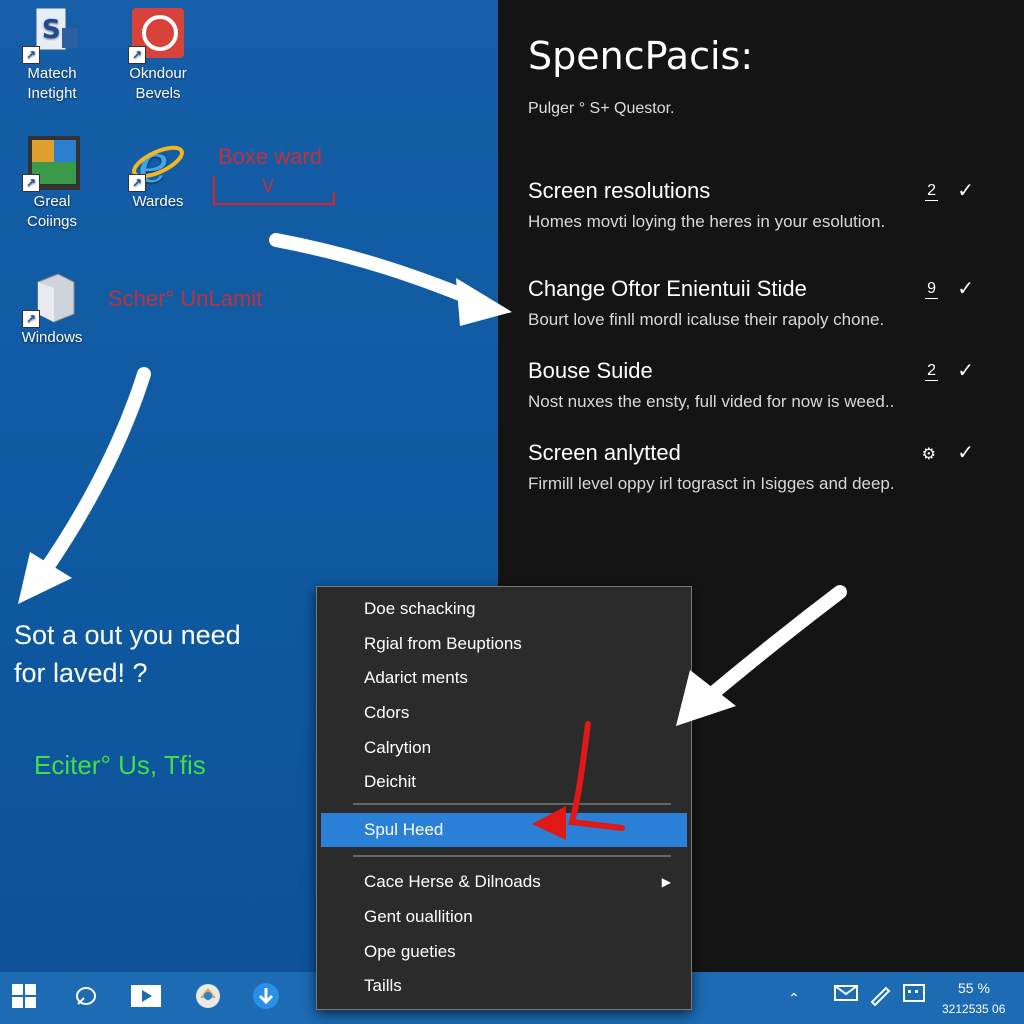  Describe the element at coordinates (52, 83) in the screenshot. I see `desktop-icon-label: Matech Inetight` at that location.